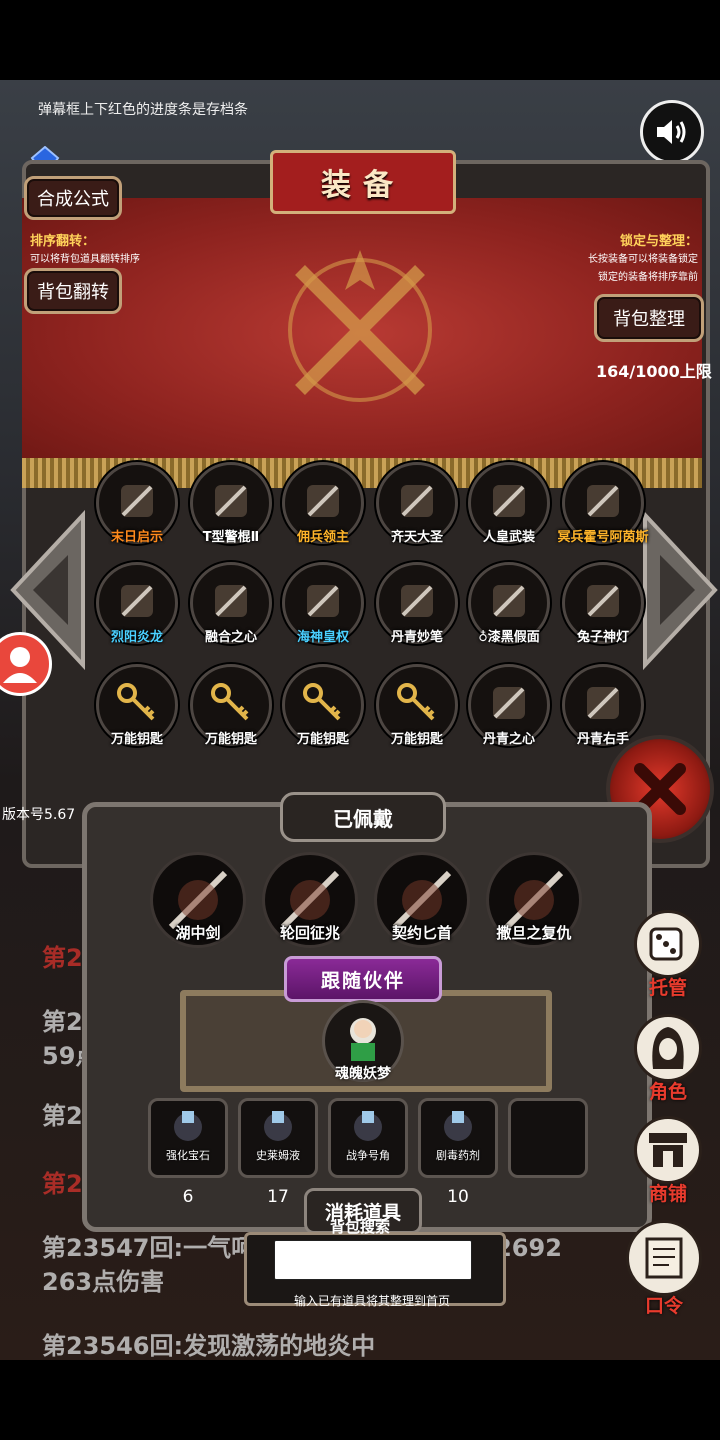 This screenshot has height=1440, width=720. Describe the element at coordinates (508, 537) in the screenshot. I see `bag-item-label: 人皇武装` at that location.